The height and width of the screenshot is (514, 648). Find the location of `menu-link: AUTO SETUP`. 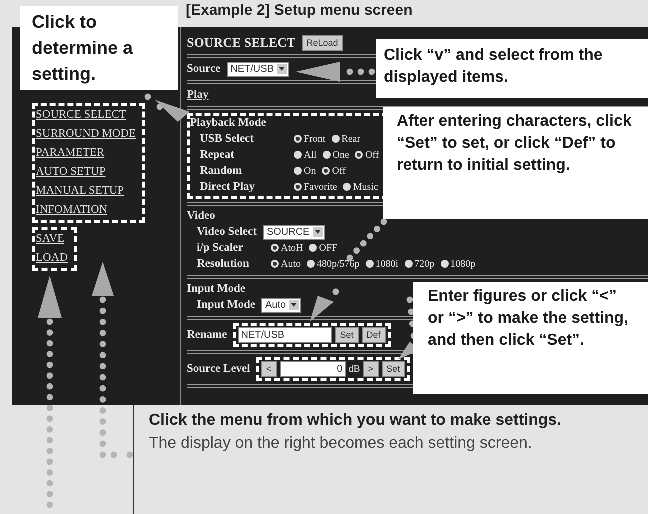

menu-link: AUTO SETUP is located at coordinates (71, 172).